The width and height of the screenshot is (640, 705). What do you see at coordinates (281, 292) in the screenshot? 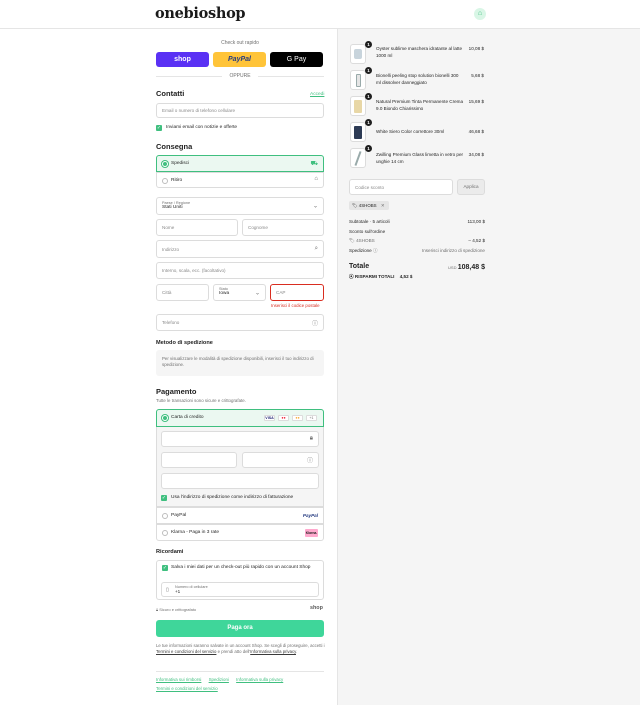
I see `zip-placeholder: CAP` at bounding box center [281, 292].